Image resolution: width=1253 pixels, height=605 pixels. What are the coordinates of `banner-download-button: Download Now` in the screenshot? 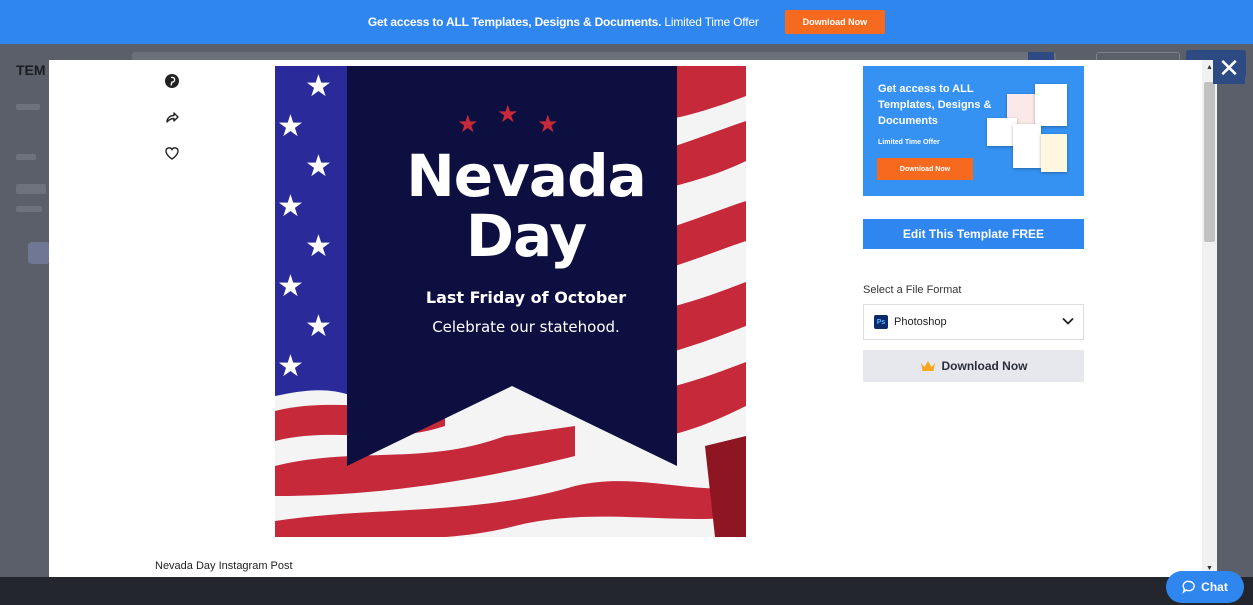 It's located at (835, 22).